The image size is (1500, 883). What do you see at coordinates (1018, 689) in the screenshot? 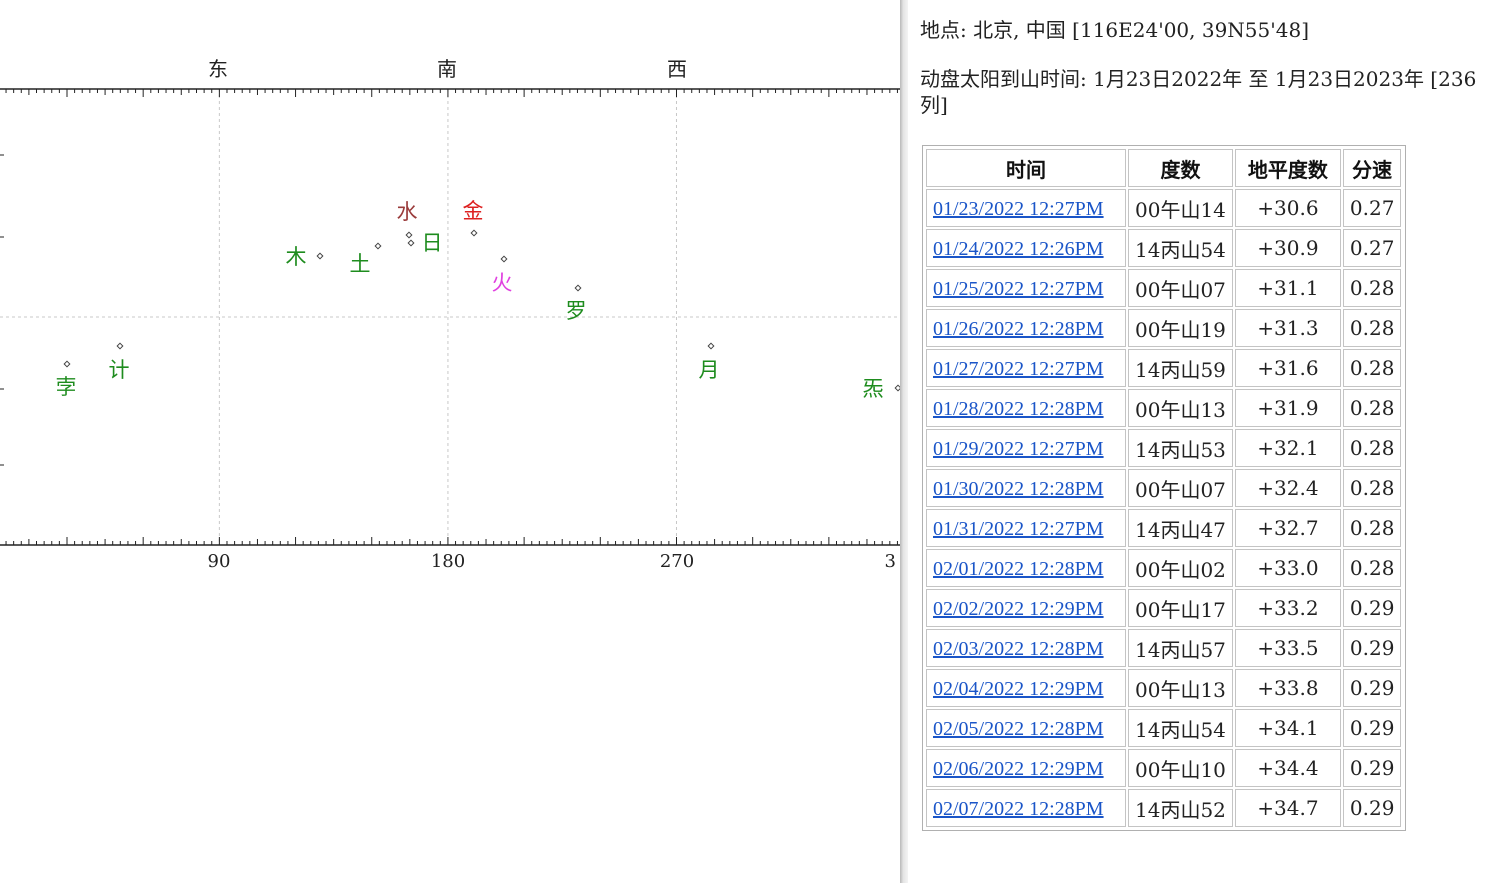
I see `row-time-link: 02/04/2022 12:29PM` at bounding box center [1018, 689].